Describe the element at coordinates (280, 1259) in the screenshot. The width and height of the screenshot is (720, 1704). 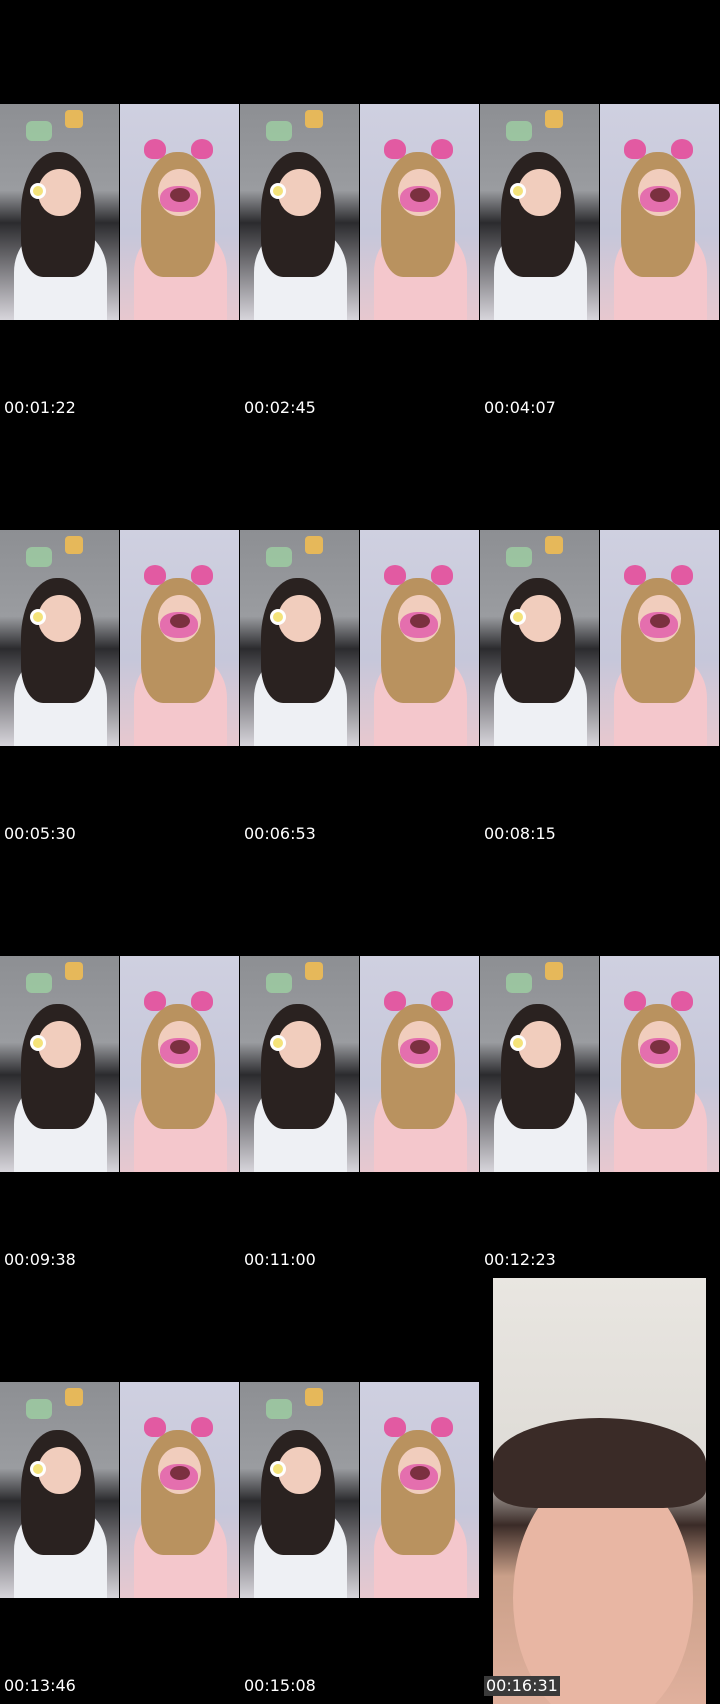
I see `timestamp-label: 00:11:00` at that location.